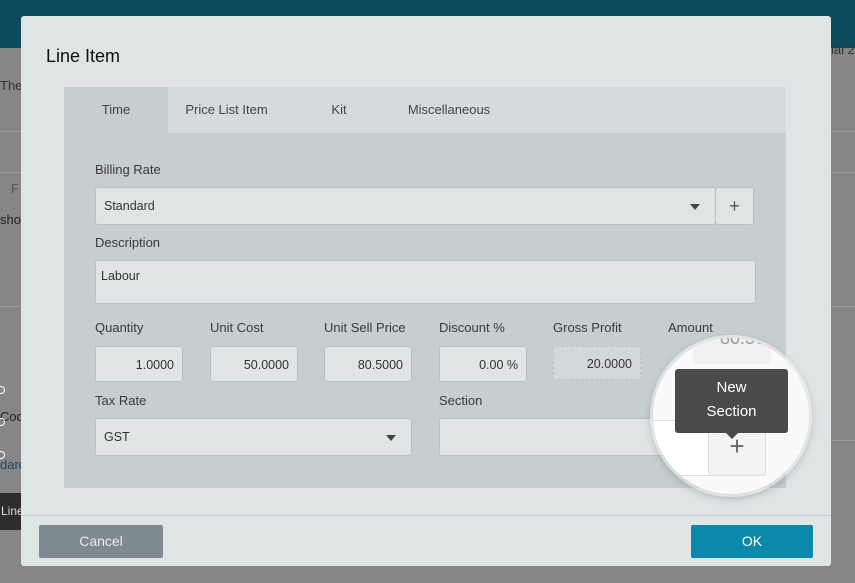  I want to click on bg-line-button: Line, so click(10, 511).